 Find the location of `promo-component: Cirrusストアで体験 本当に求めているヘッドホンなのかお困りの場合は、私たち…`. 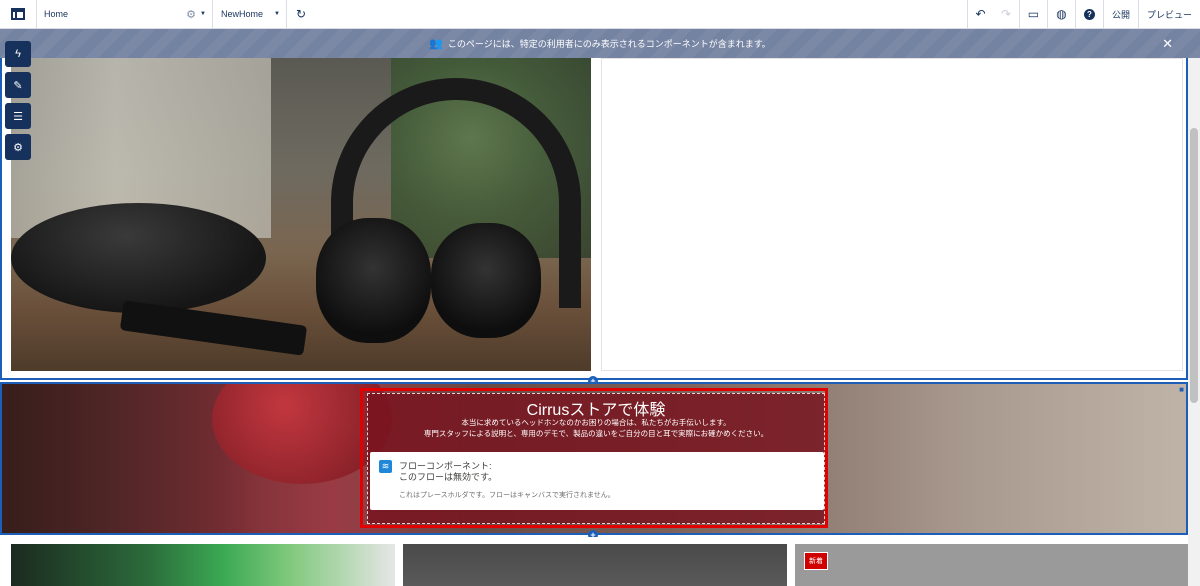

promo-component: Cirrusストアで体験 本当に求めているヘッドホンなのかお困りの場合は、私たち… is located at coordinates (596, 458).